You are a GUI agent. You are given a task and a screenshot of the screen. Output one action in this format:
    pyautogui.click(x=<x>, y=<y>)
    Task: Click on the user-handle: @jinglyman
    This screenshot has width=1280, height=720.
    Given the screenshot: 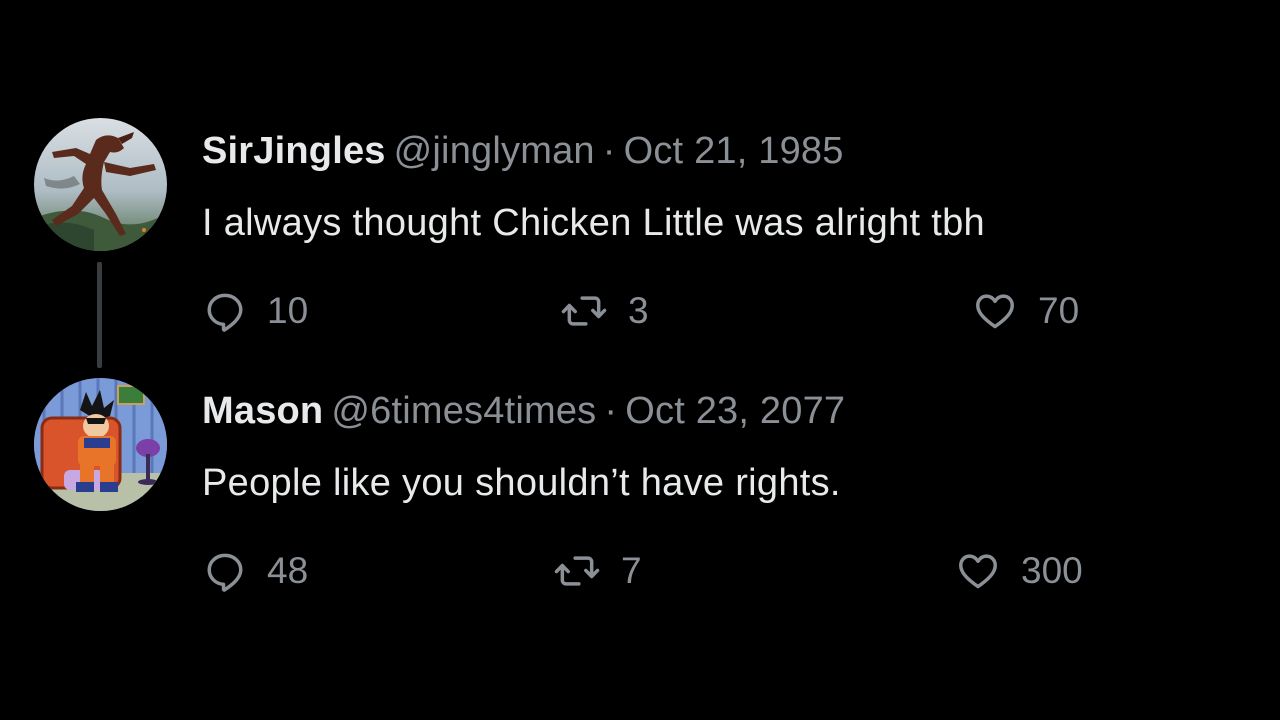 What is the action you would take?
    pyautogui.click(x=494, y=151)
    